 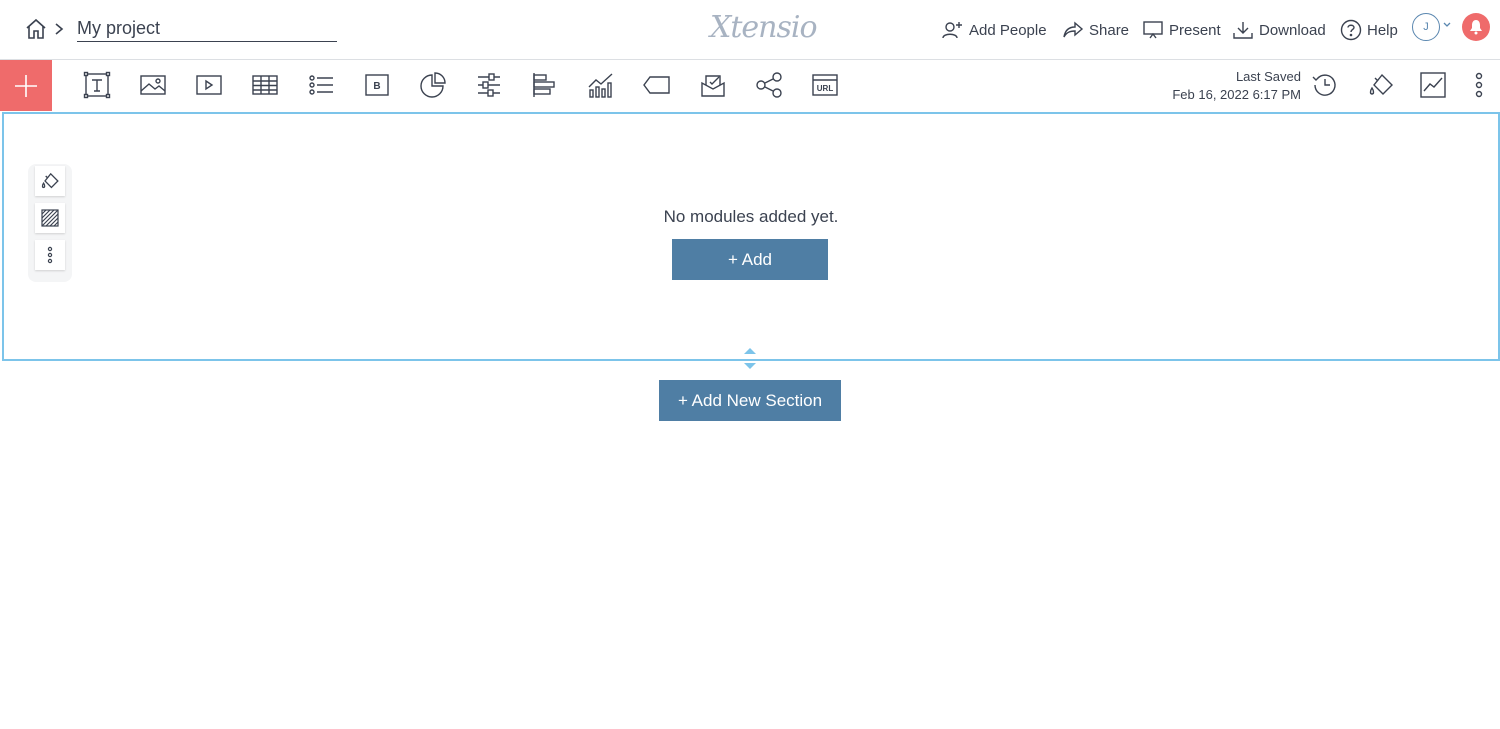 What do you see at coordinates (59, 29) in the screenshot?
I see `breadcrumb-chevron-icon` at bounding box center [59, 29].